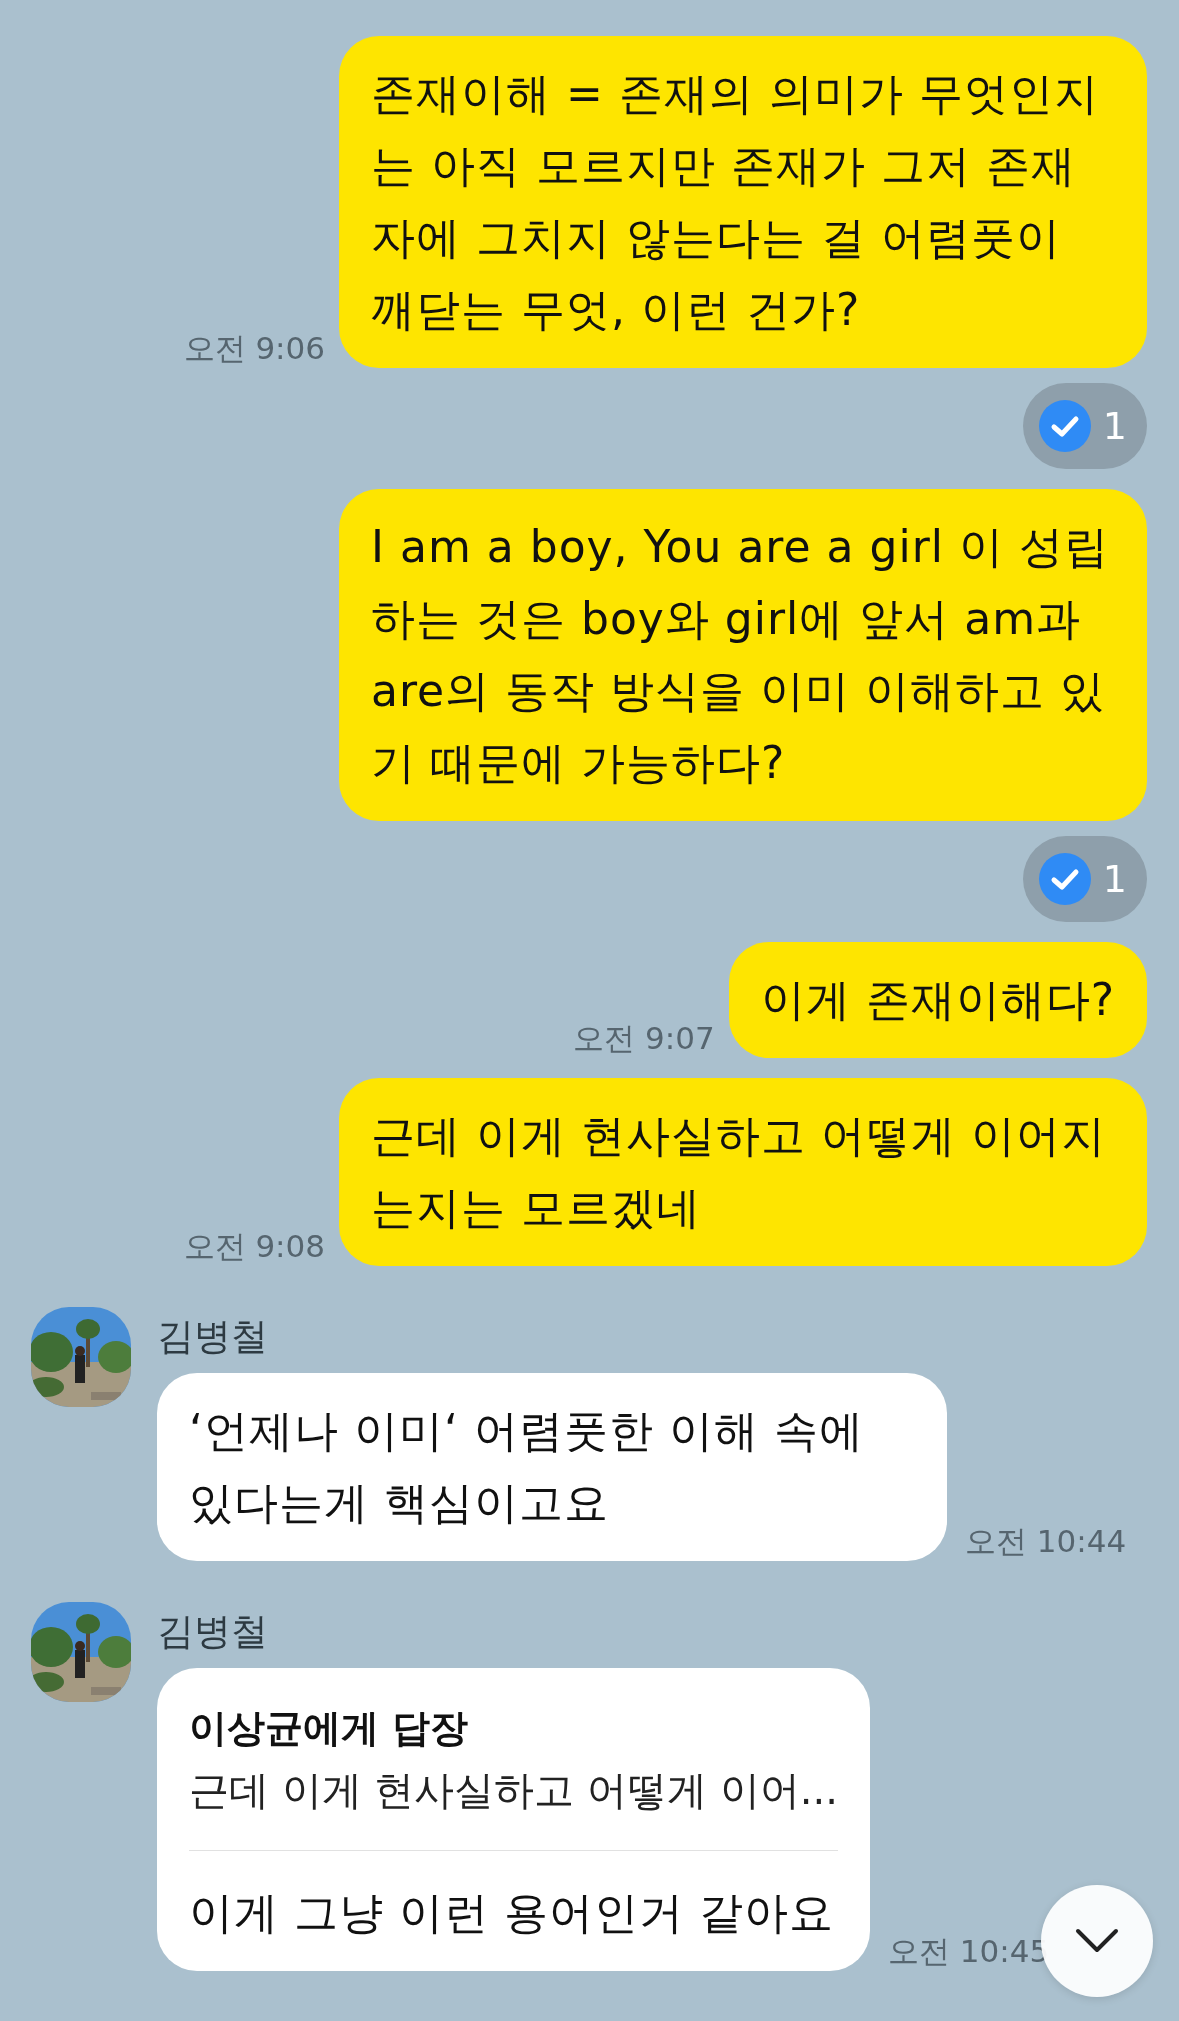 The height and width of the screenshot is (2021, 1179). Describe the element at coordinates (743, 655) in the screenshot. I see `message-bubble: I am a boy, You are a girl 이 성립하는 것은 boy와 girl에 앞서 am과 are의 동작 방식을 이미 이해하고 있기 때문에 가능하다?` at that location.